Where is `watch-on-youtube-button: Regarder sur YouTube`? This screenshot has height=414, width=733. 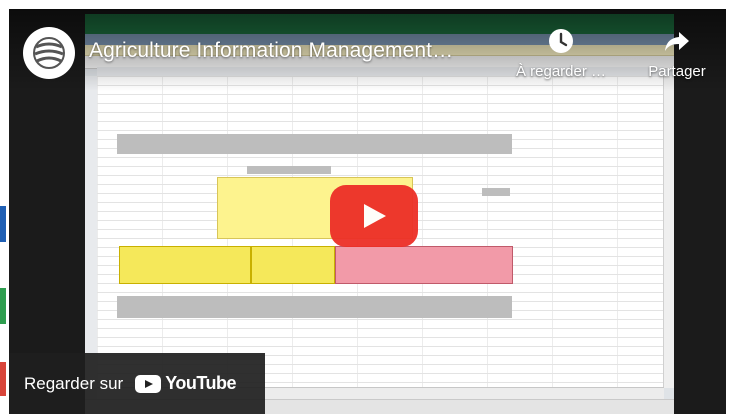
watch-on-youtube-button: Regarder sur YouTube is located at coordinates (137, 383).